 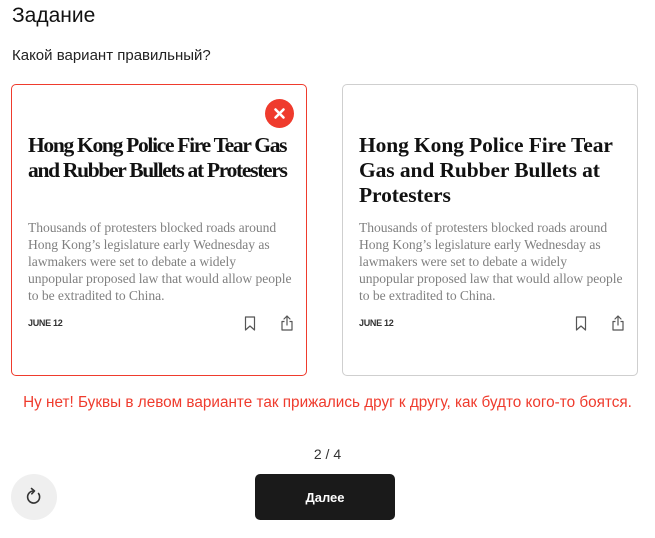 What do you see at coordinates (54, 15) in the screenshot?
I see `page-title: Задание` at bounding box center [54, 15].